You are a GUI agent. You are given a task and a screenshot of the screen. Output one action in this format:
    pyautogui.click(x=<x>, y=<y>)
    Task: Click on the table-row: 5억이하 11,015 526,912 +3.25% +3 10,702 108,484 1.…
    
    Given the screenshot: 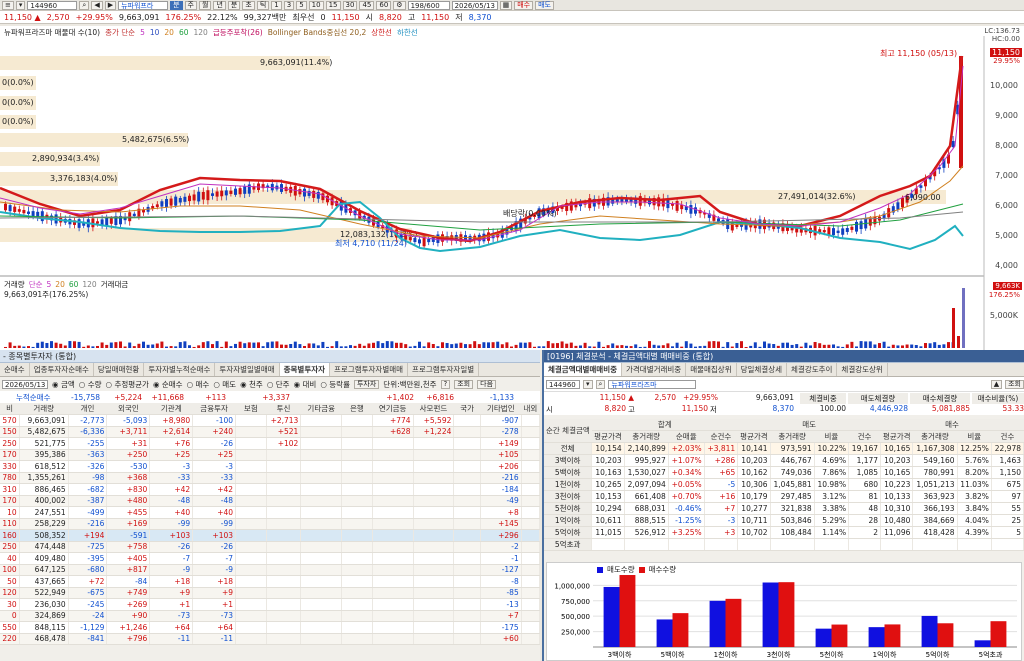 What is the action you would take?
    pyautogui.click(x=784, y=532)
    